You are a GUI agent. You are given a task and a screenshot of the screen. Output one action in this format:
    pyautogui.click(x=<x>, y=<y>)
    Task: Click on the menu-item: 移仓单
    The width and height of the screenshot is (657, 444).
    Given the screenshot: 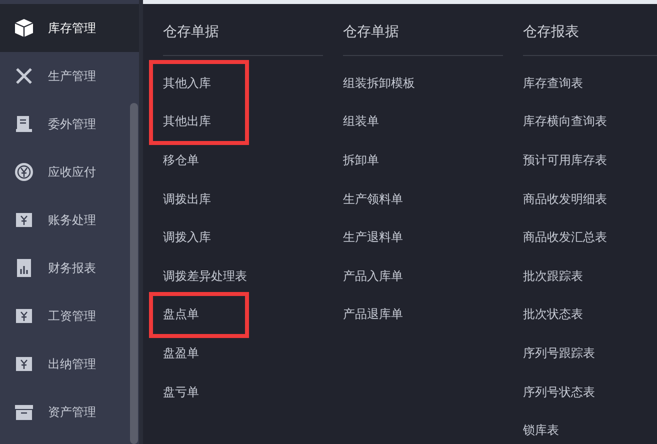 What is the action you would take?
    pyautogui.click(x=181, y=160)
    